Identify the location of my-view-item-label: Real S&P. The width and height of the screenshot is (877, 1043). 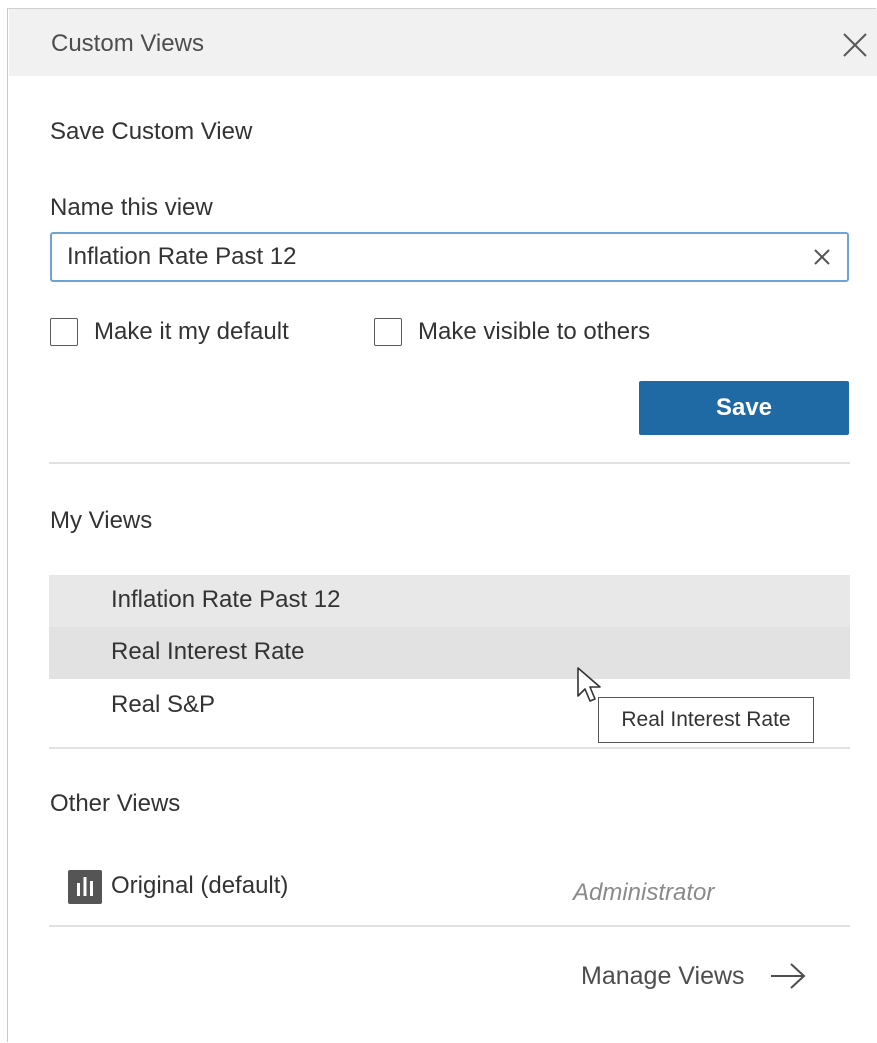
(163, 704).